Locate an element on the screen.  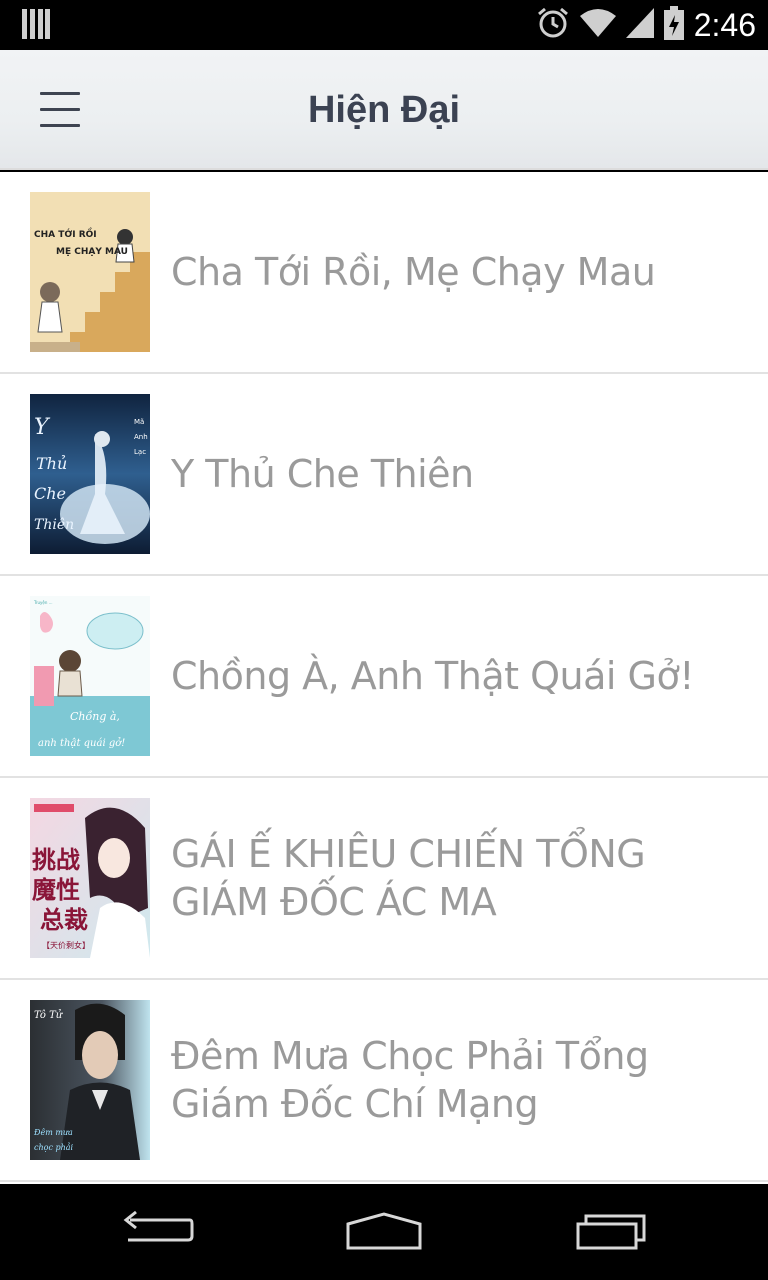
home-icon is located at coordinates (384, 1232).